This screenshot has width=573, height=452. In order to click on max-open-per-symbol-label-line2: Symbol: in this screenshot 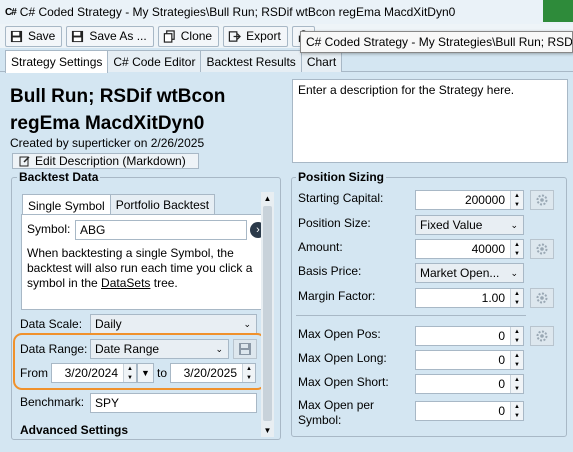, I will do `click(320, 420)`.